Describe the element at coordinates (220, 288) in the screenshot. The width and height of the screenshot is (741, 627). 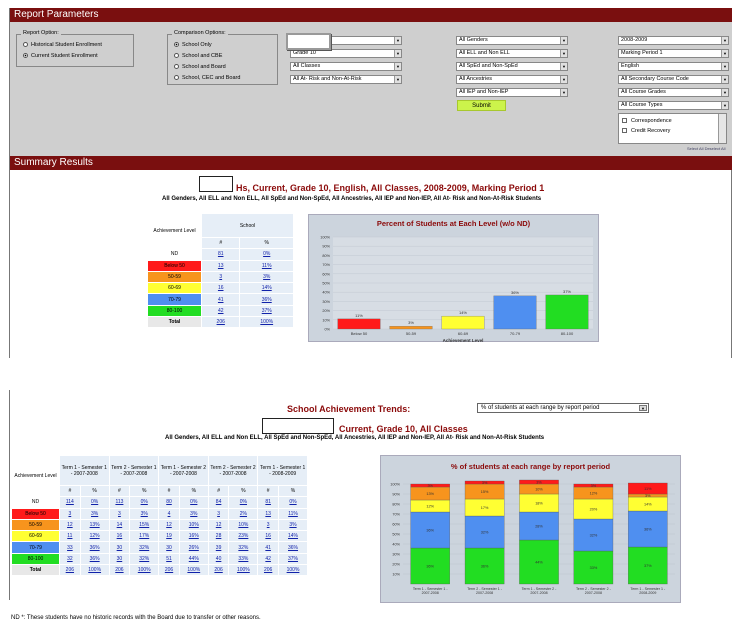
I see `count-cell: 16` at that location.